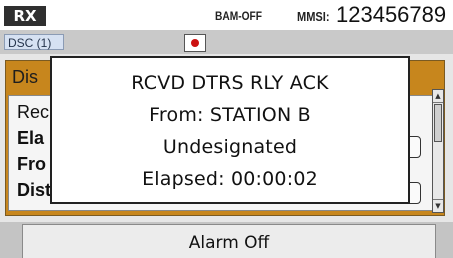 The image size is (453, 258). I want to click on mmsi-label: MMSI:, so click(313, 16).